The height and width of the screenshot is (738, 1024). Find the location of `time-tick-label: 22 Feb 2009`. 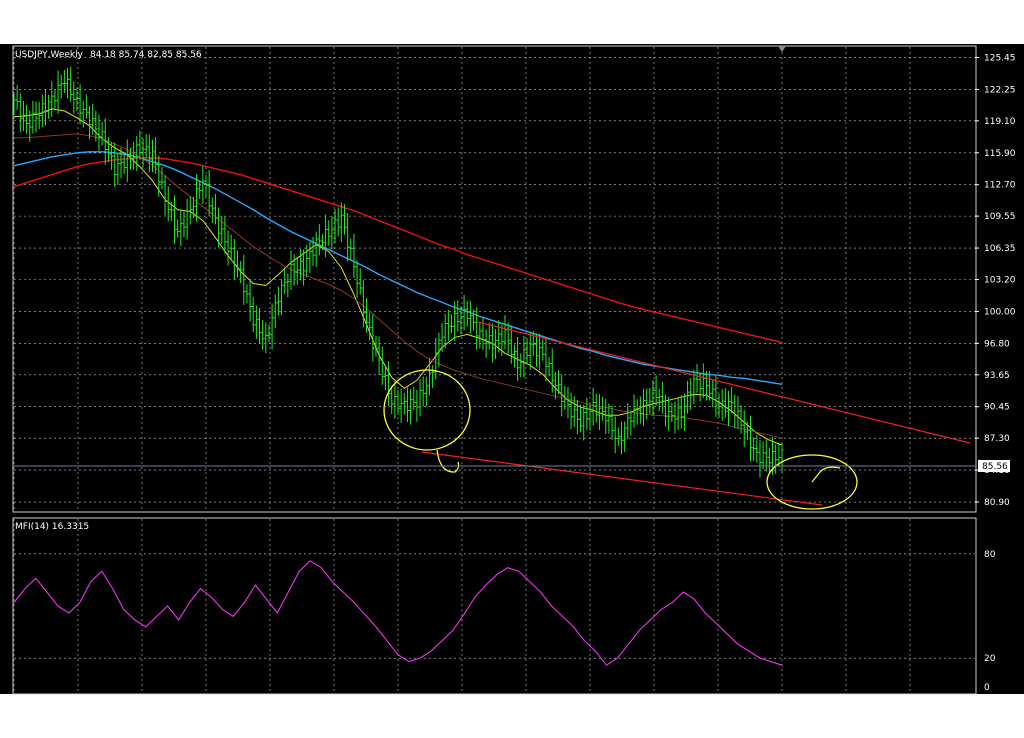

time-tick-label: 22 Feb 2009 is located at coordinates (492, 704).